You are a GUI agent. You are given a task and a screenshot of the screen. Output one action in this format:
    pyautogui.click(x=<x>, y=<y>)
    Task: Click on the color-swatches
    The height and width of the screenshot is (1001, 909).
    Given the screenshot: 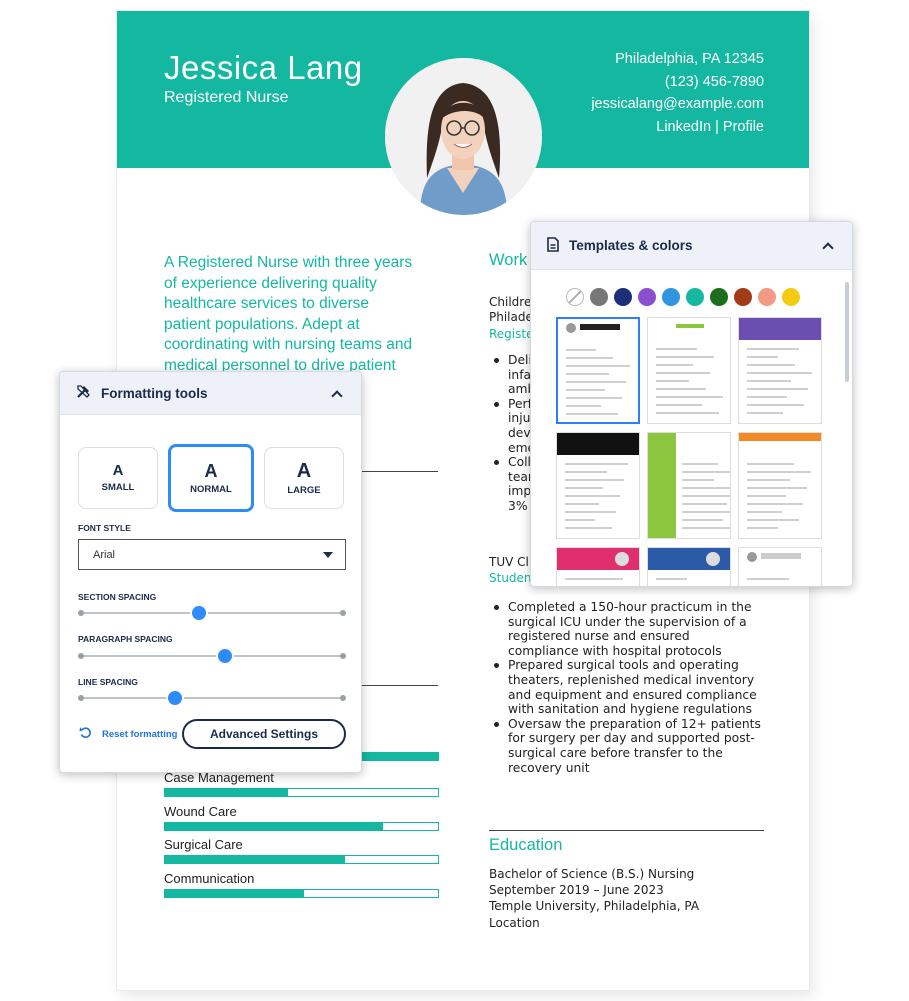 What is the action you would take?
    pyautogui.click(x=691, y=288)
    